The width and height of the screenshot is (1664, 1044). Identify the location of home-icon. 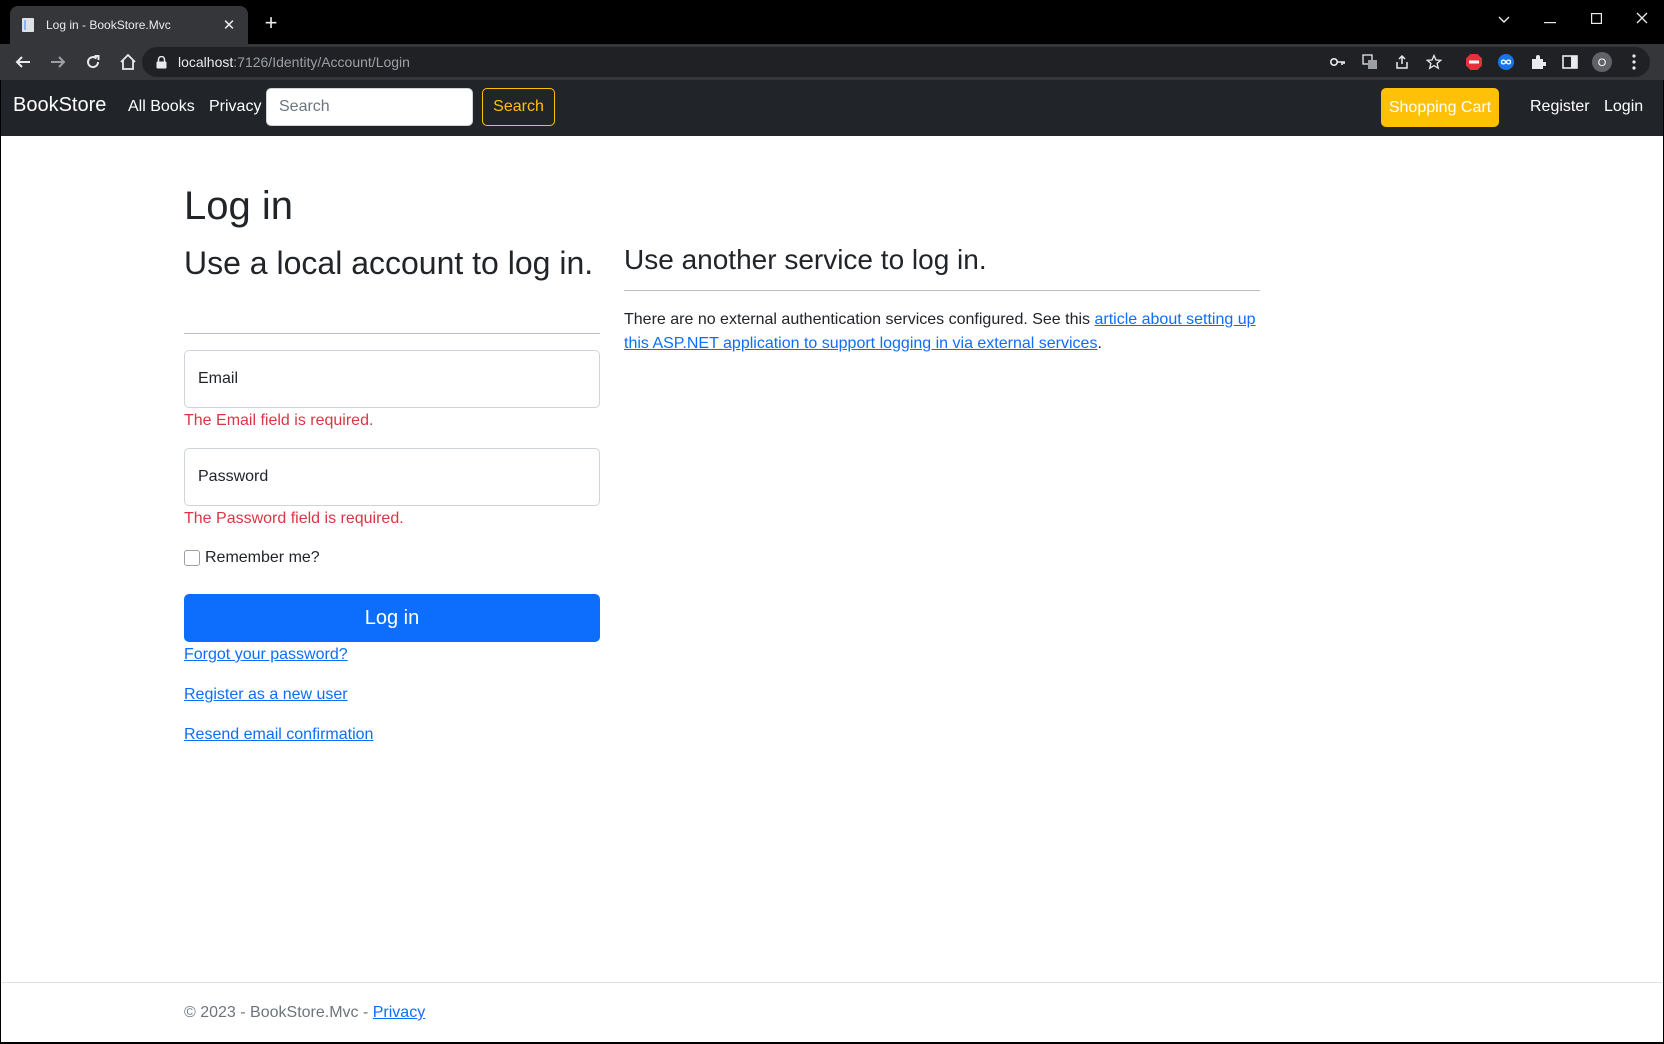
(128, 62).